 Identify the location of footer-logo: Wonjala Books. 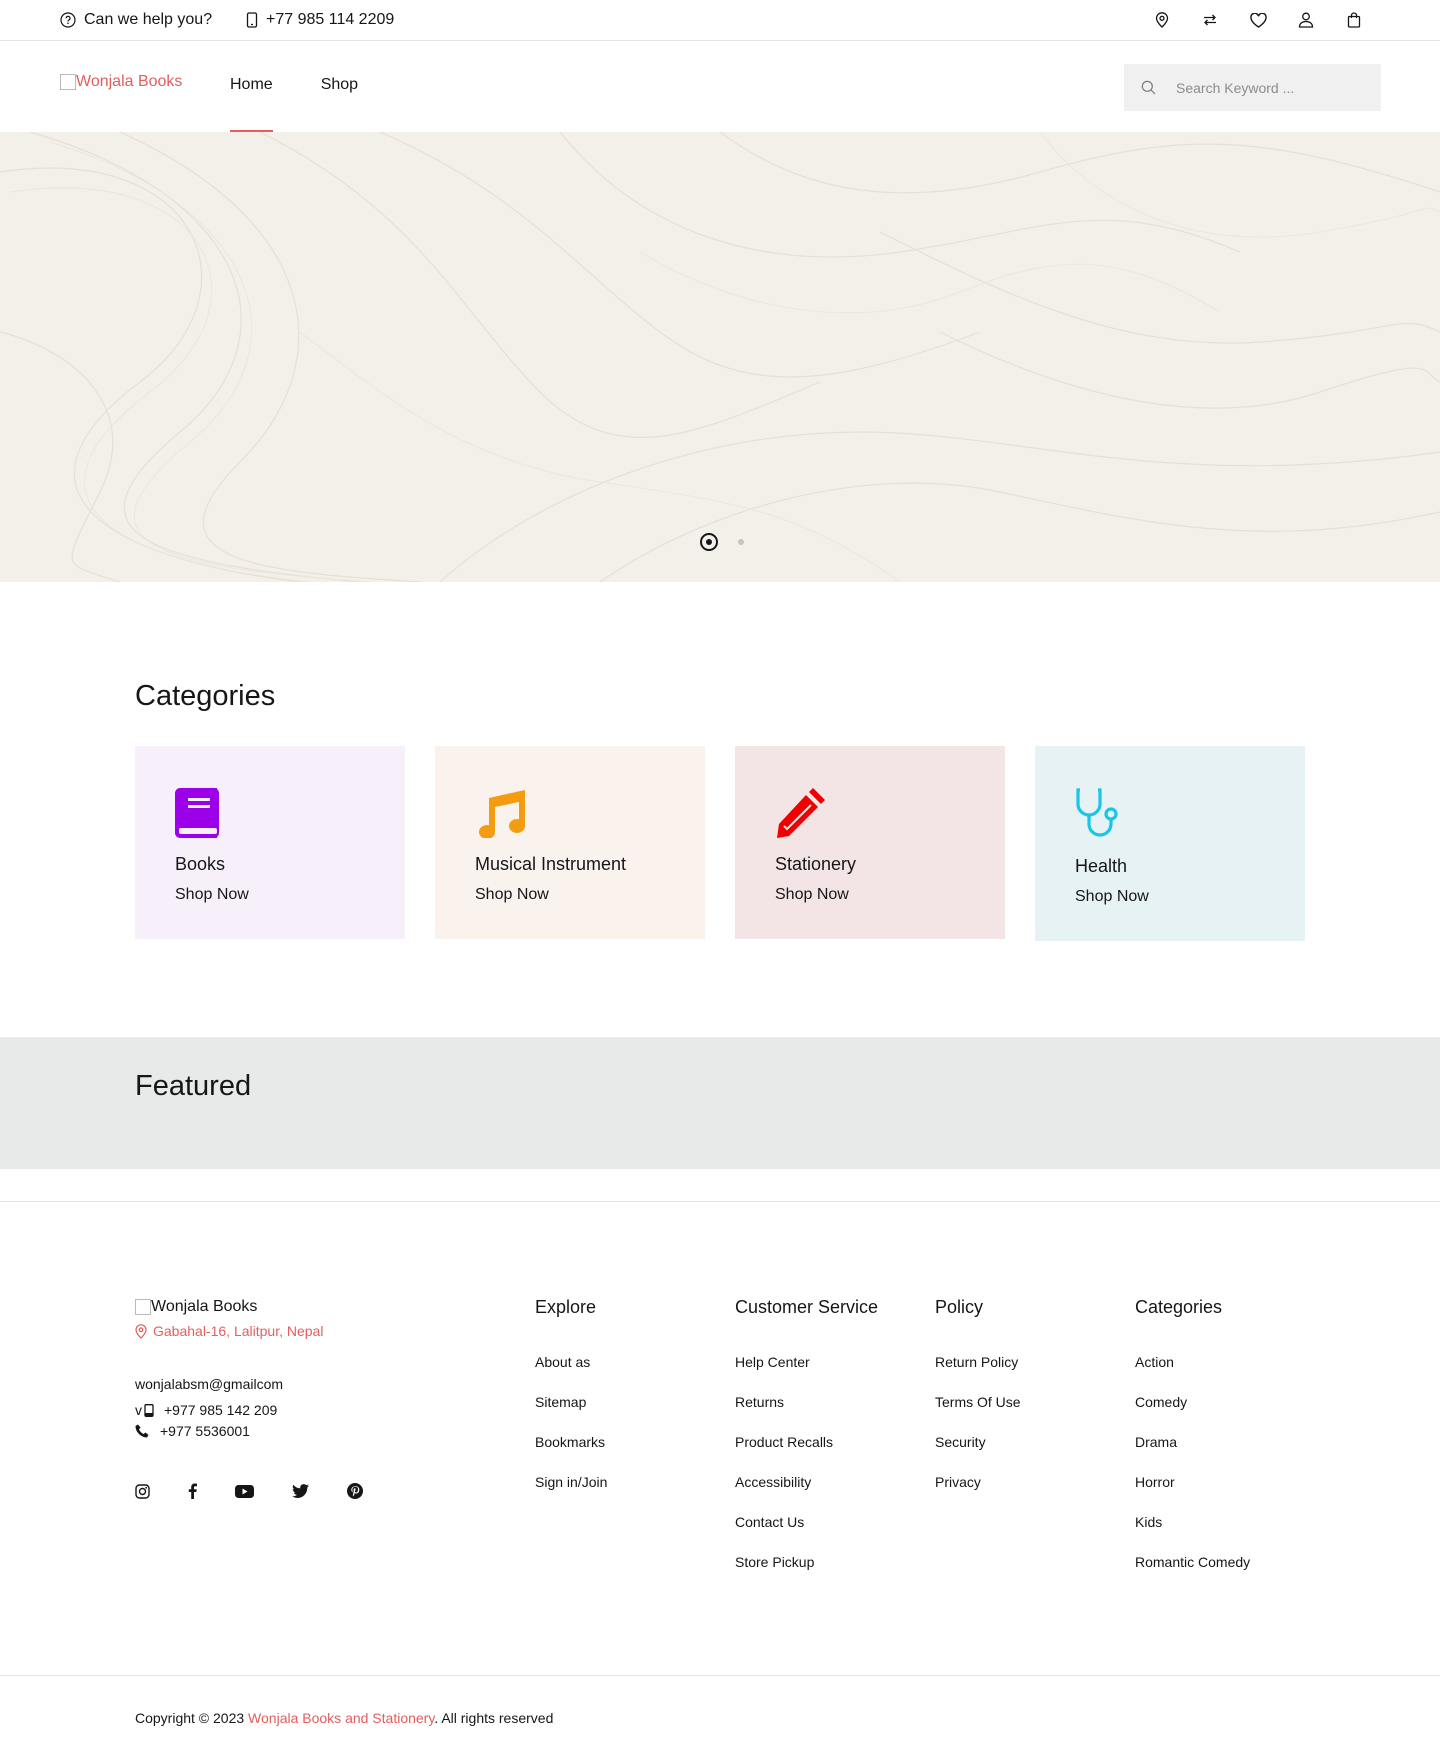
(196, 1307).